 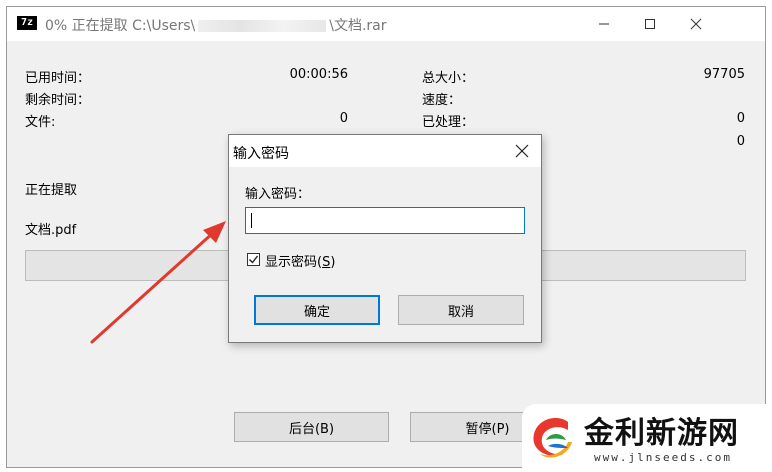 What do you see at coordinates (294, 262) in the screenshot?
I see `show-password-text: 显示密码(` at bounding box center [294, 262].